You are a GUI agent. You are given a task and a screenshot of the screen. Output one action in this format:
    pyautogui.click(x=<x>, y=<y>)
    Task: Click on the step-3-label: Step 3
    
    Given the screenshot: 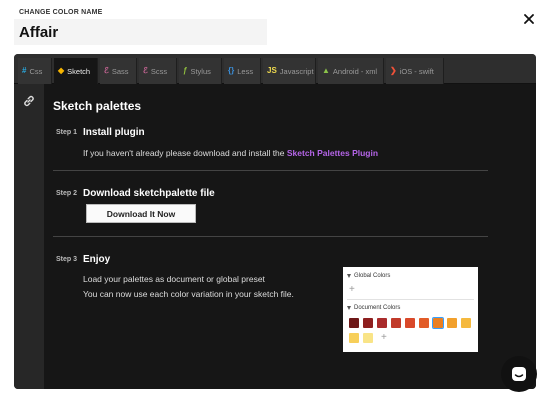 What is the action you would take?
    pyautogui.click(x=67, y=259)
    